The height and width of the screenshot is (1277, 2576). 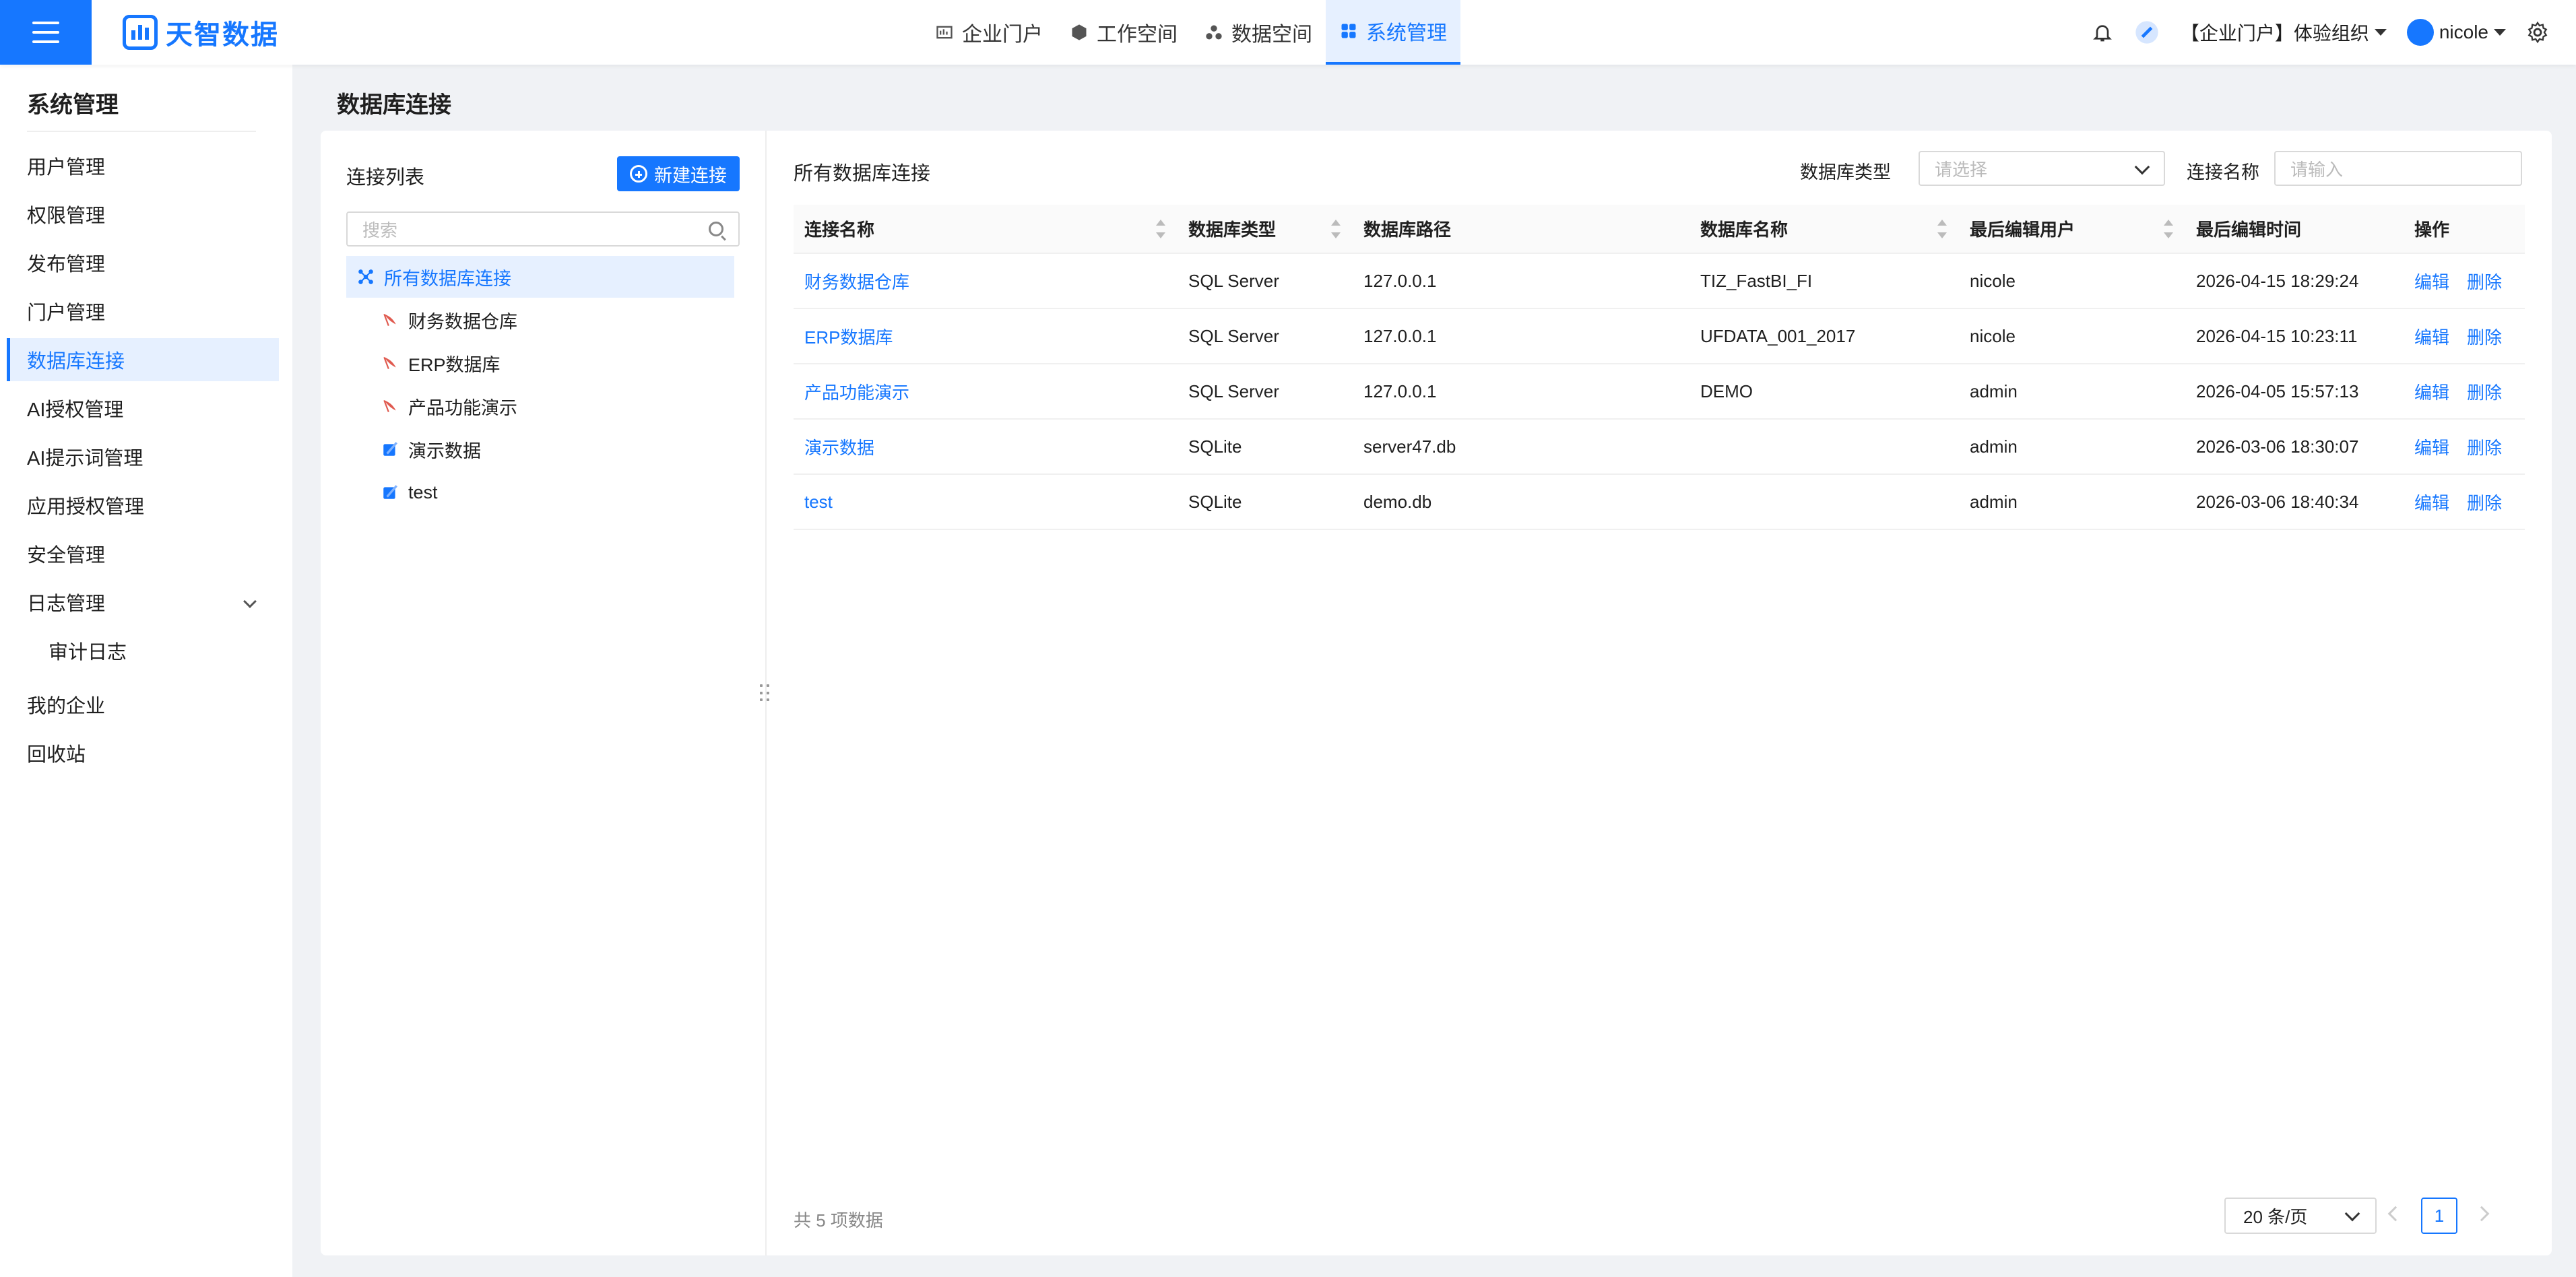 I want to click on sidebar-item-ai-prompt: AI提示词管理, so click(x=143, y=456).